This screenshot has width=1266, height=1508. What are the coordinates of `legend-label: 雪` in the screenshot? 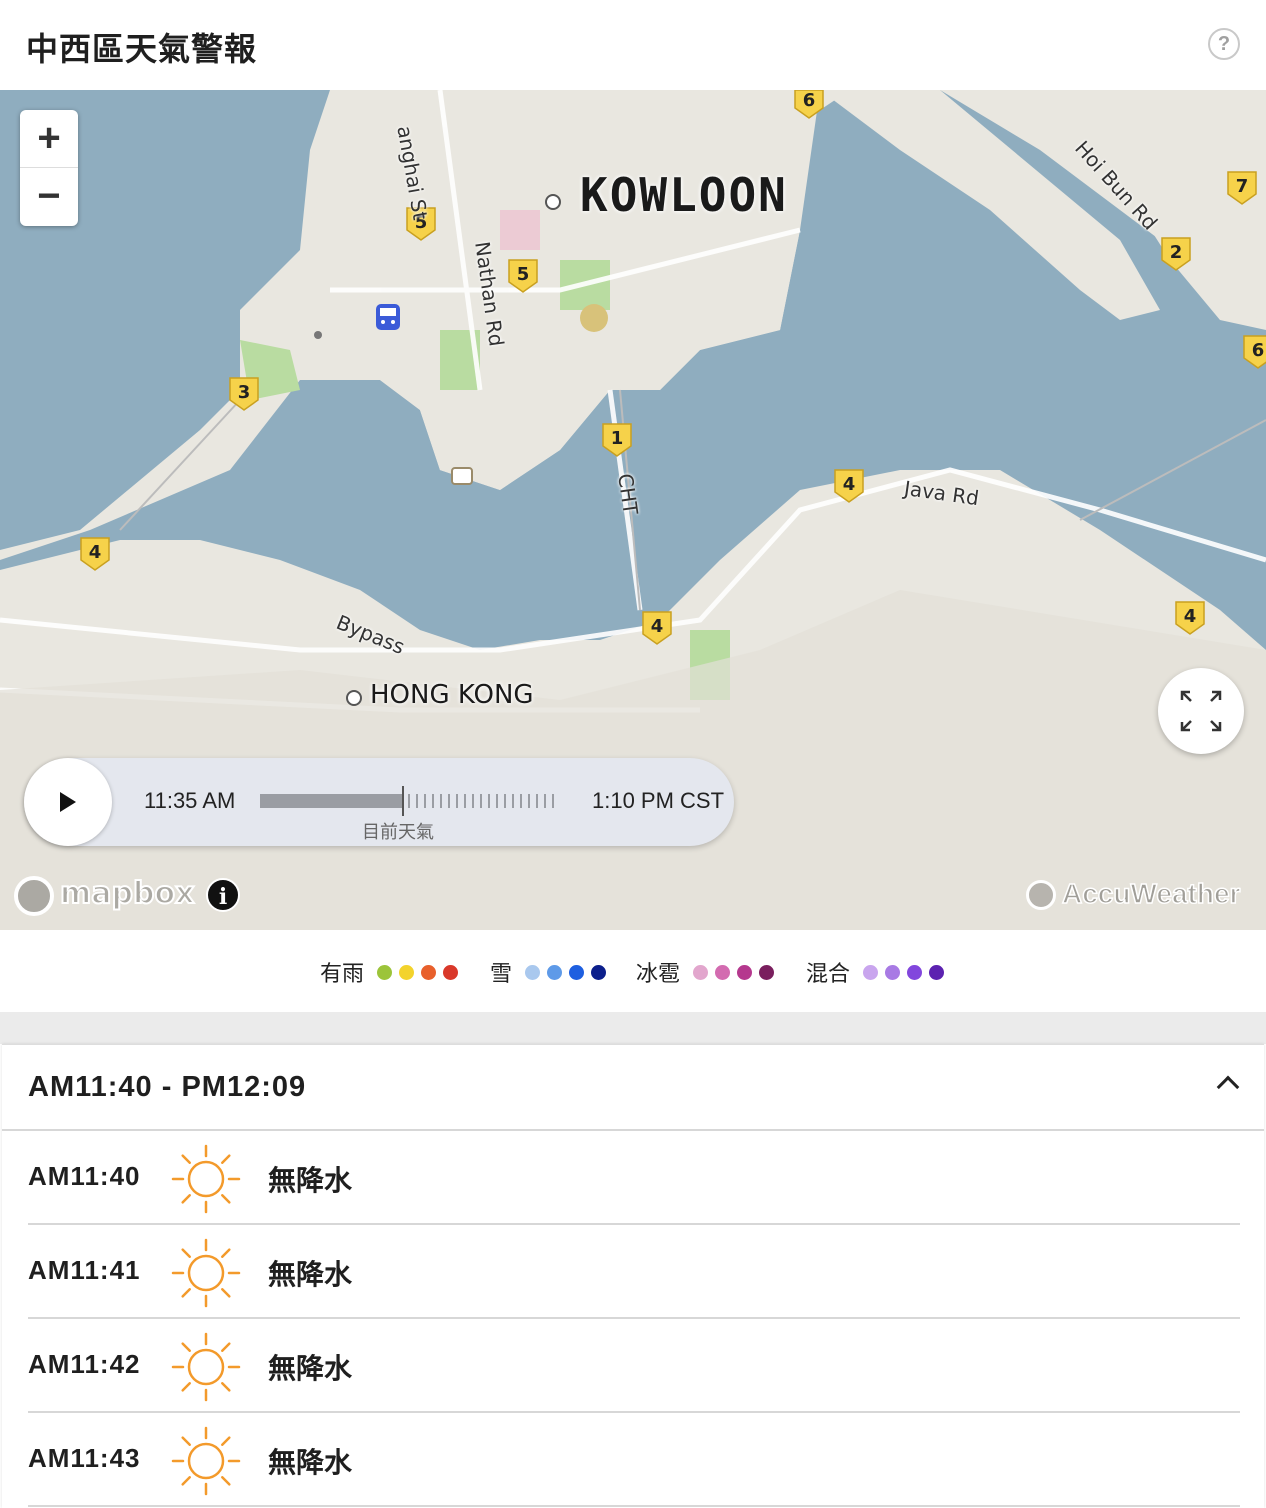 It's located at (501, 974).